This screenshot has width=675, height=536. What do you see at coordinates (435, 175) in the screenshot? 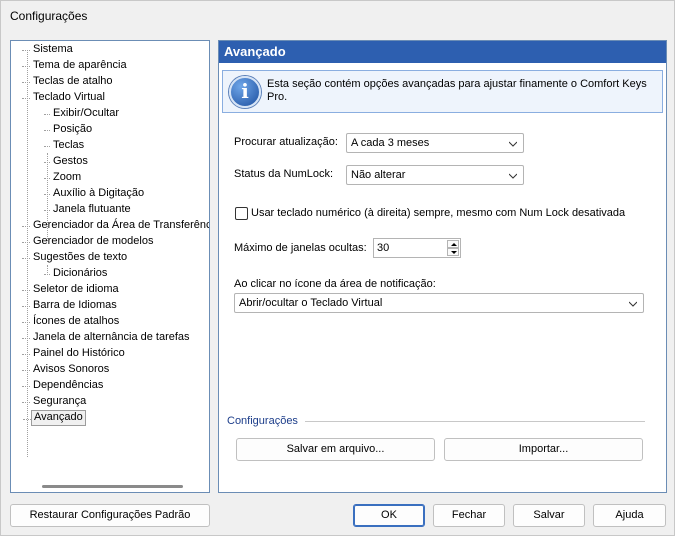
I see `numlock-select: Não alterar` at bounding box center [435, 175].